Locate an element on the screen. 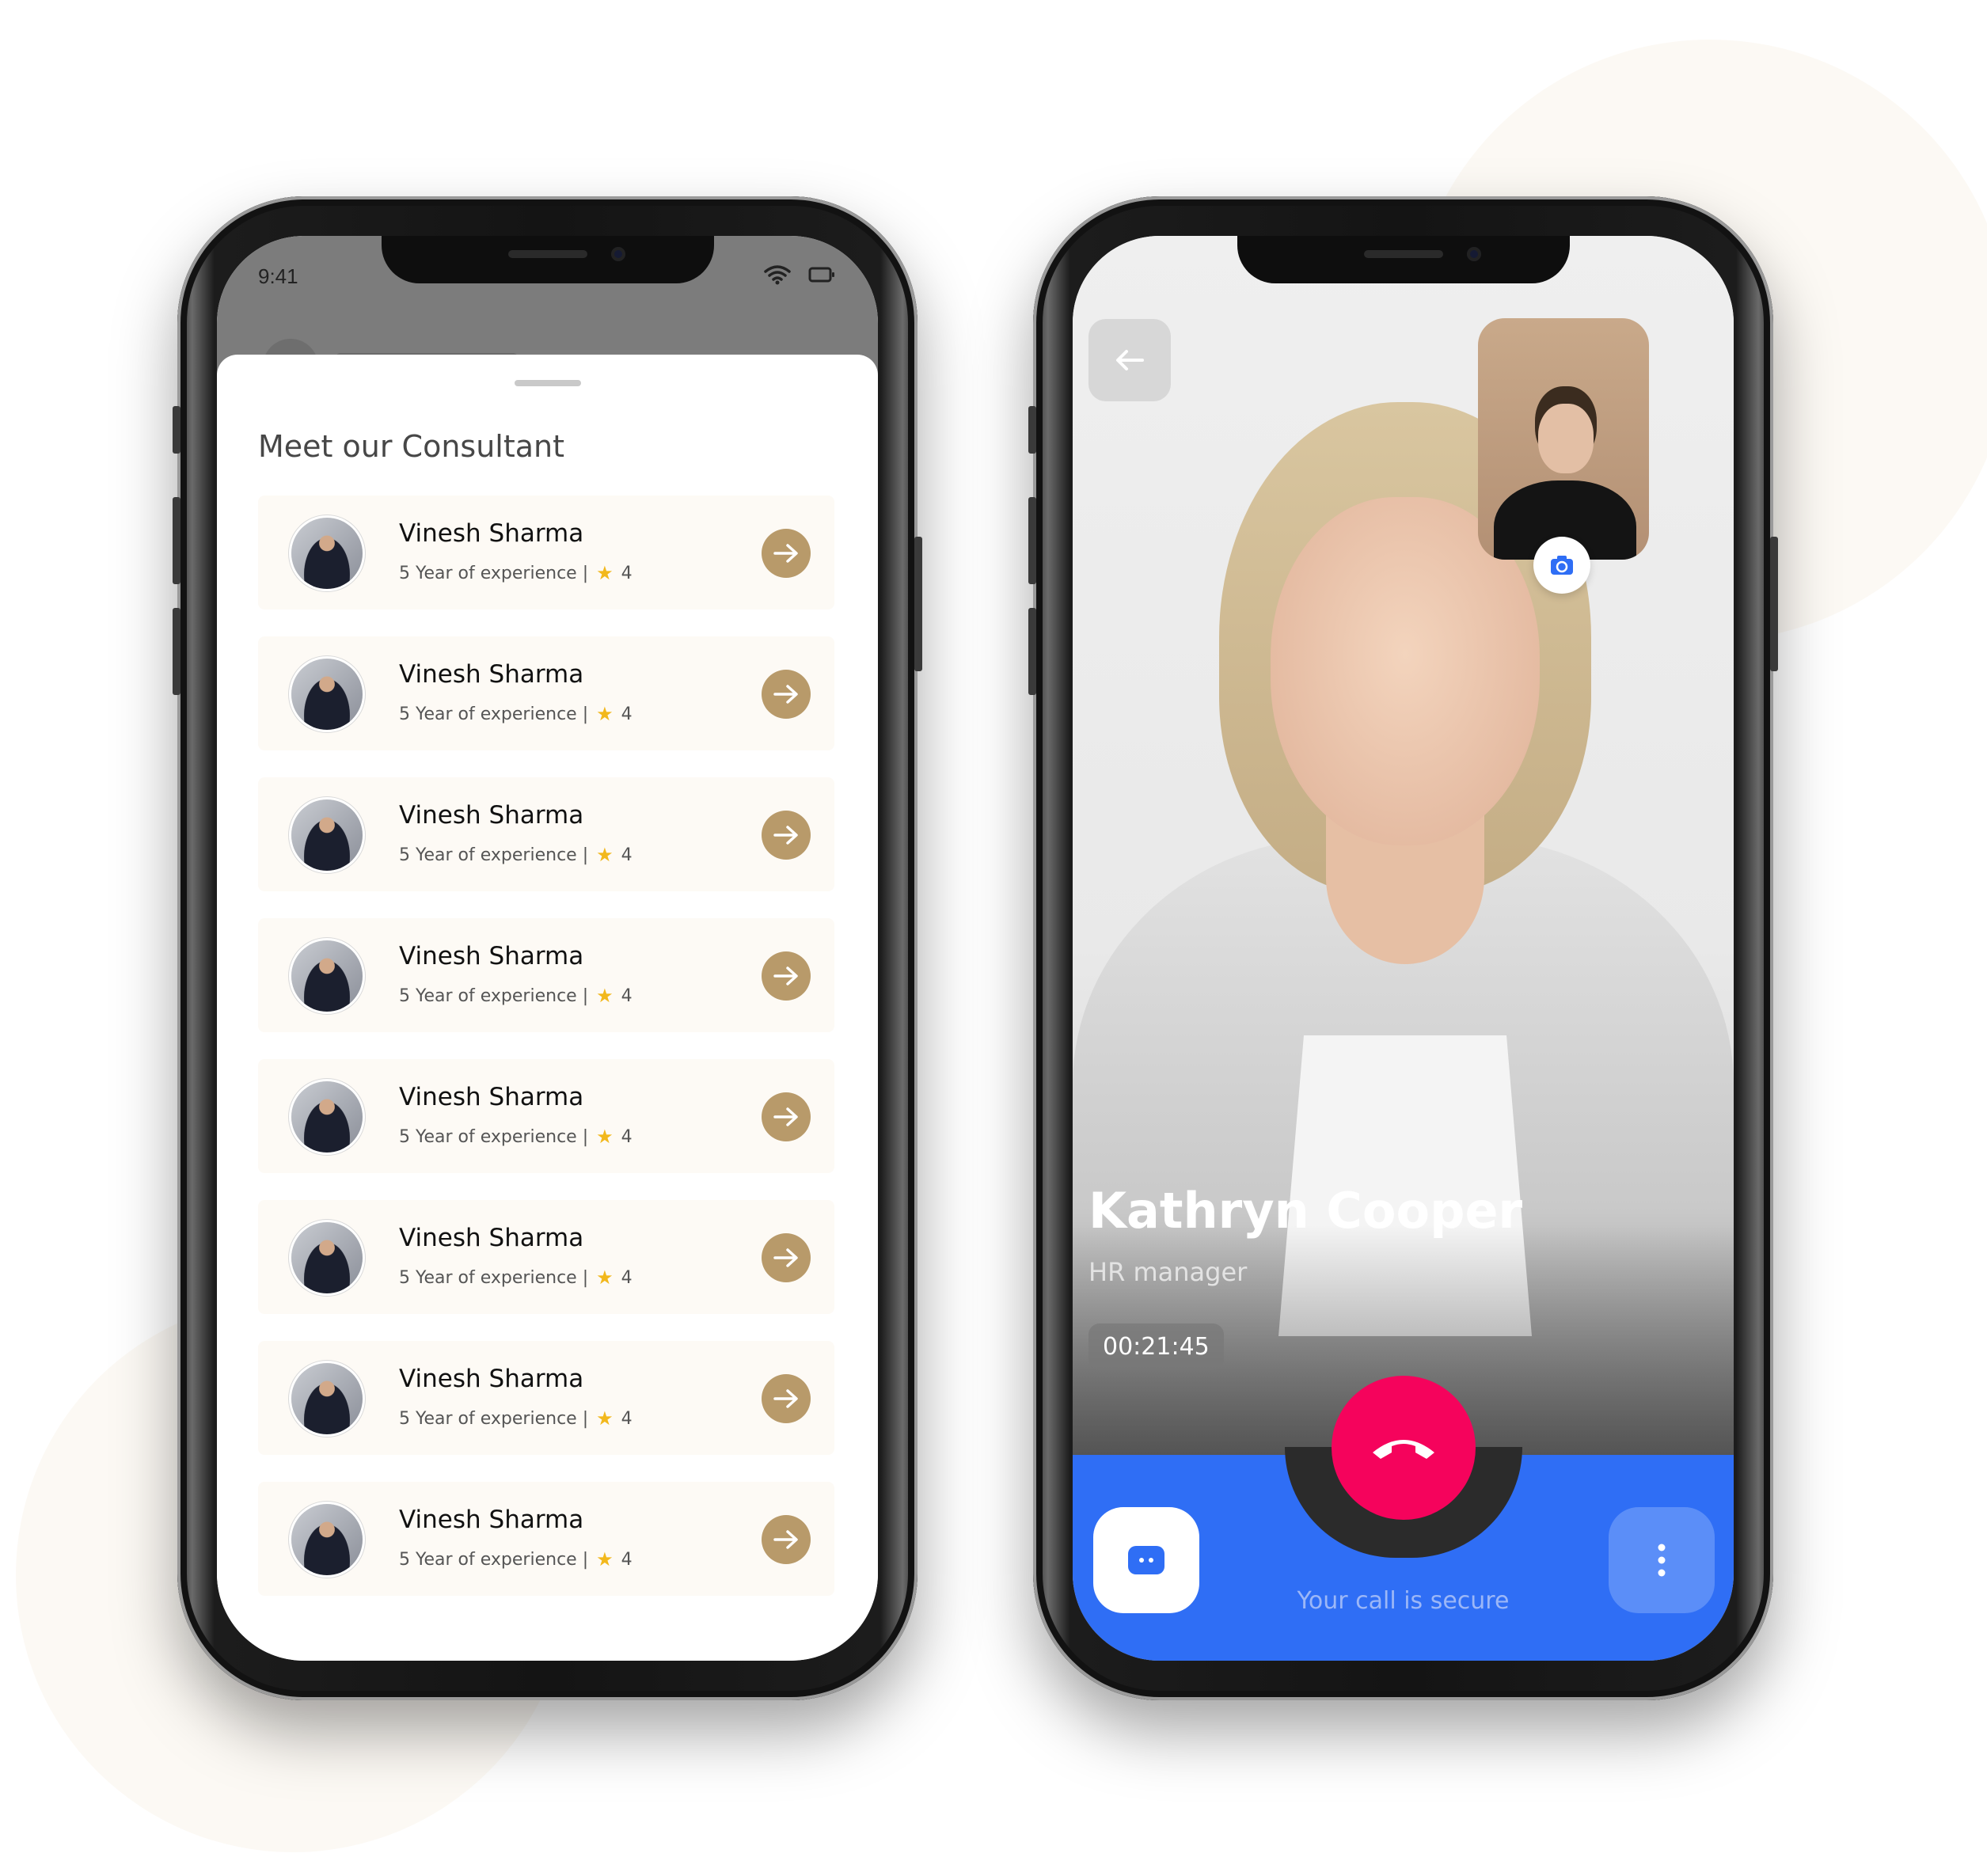 The height and width of the screenshot is (1876, 1987). caller-name: Kathryn Cooper is located at coordinates (1305, 1211).